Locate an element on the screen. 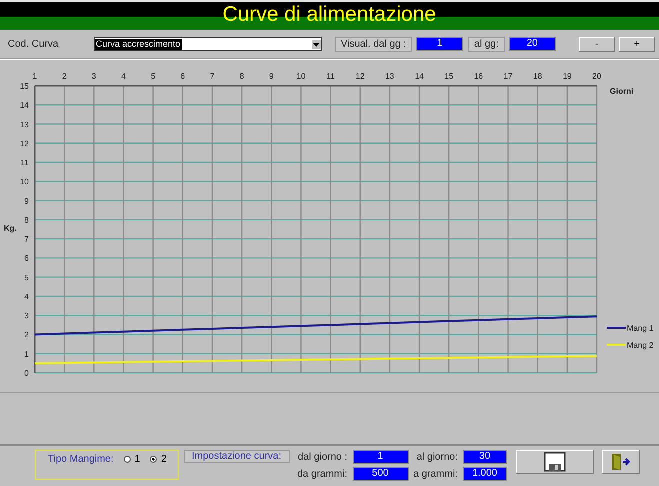 Image resolution: width=659 pixels, height=486 pixels. exit-button is located at coordinates (621, 462).